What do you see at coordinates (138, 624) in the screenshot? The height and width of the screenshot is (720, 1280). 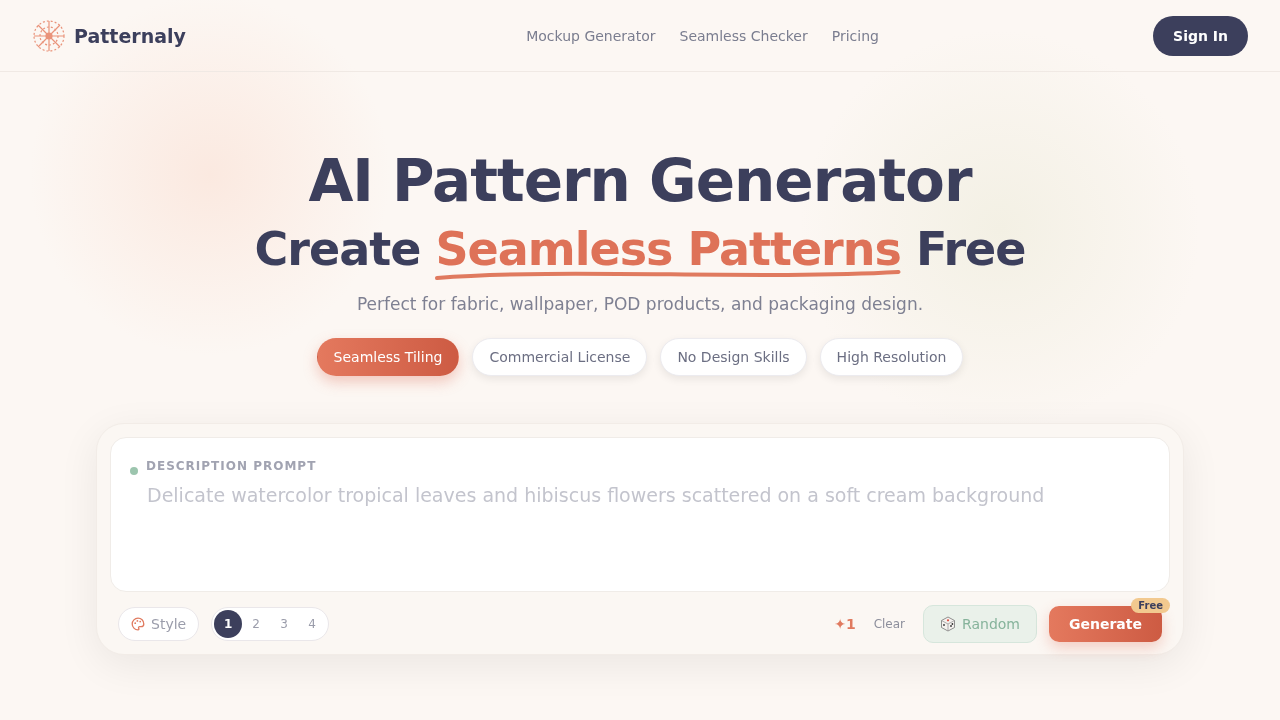 I see `palette-icon` at bounding box center [138, 624].